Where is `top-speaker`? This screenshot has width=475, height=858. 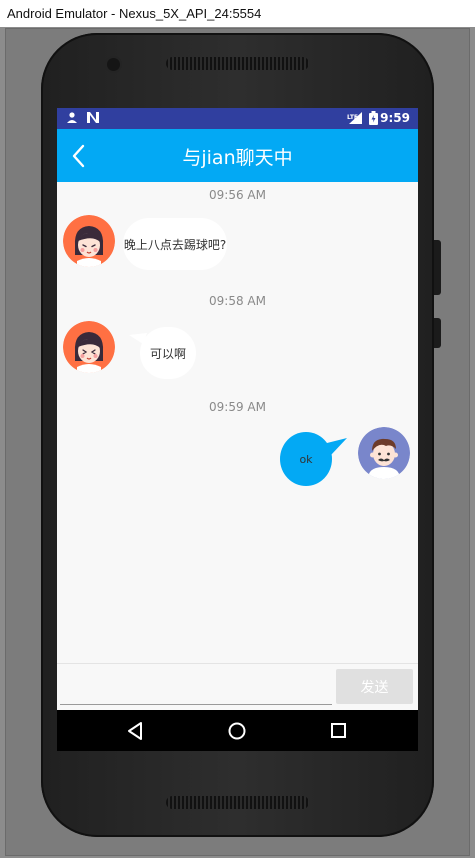 top-speaker is located at coordinates (237, 63).